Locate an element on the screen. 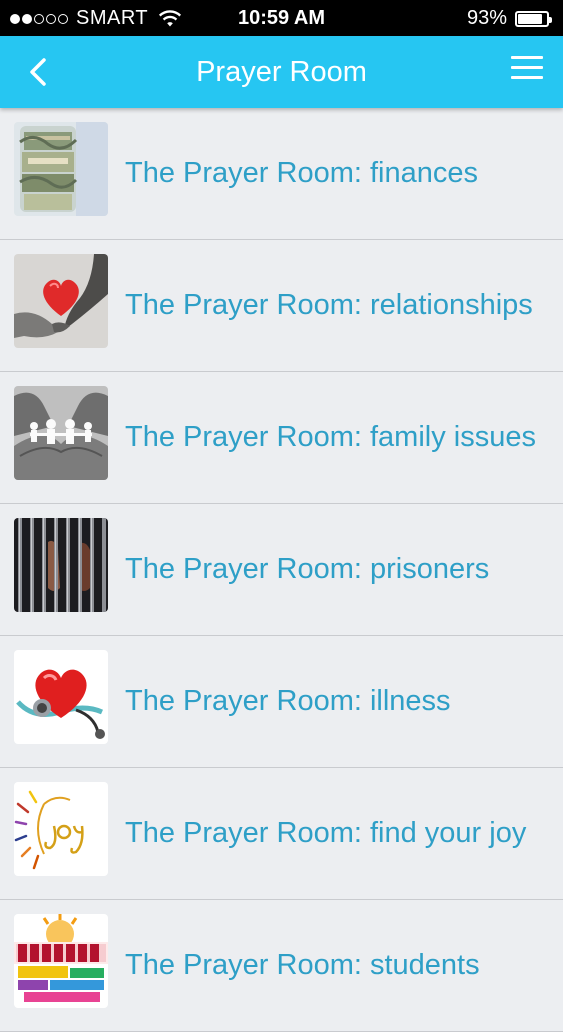 The height and width of the screenshot is (1032, 563). money-jar-thumbnail is located at coordinates (61, 169).